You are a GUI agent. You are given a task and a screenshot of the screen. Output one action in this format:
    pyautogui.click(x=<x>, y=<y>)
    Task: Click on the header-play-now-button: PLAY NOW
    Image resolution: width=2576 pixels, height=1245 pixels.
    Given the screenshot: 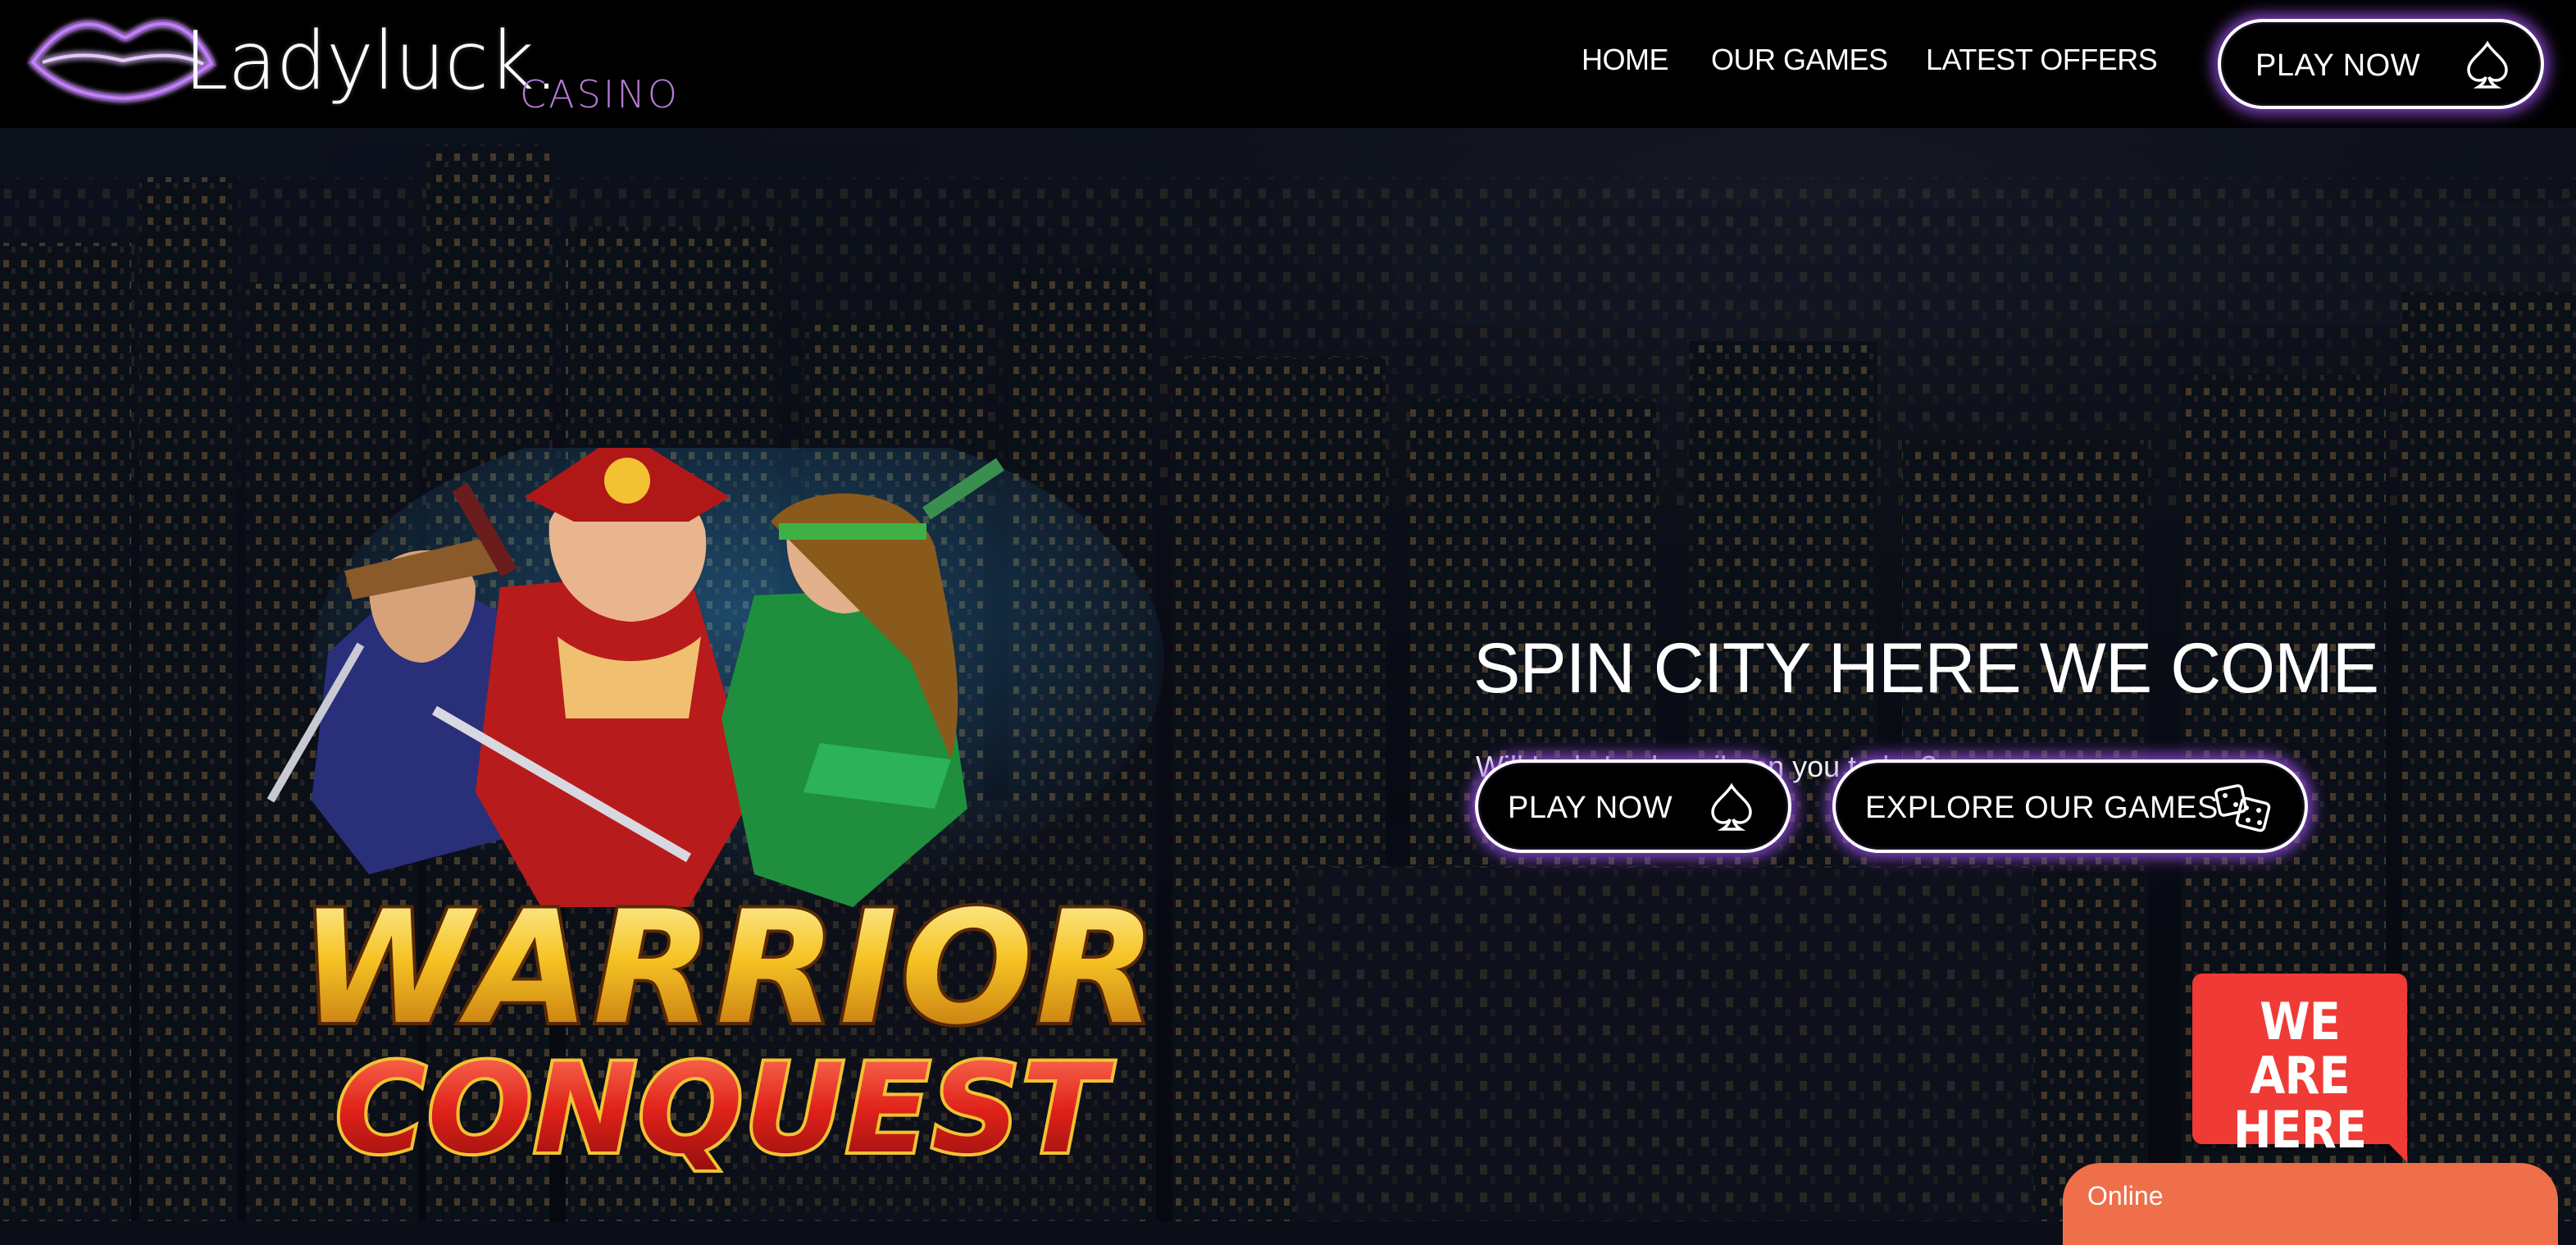 What is the action you would take?
    pyautogui.click(x=2381, y=64)
    